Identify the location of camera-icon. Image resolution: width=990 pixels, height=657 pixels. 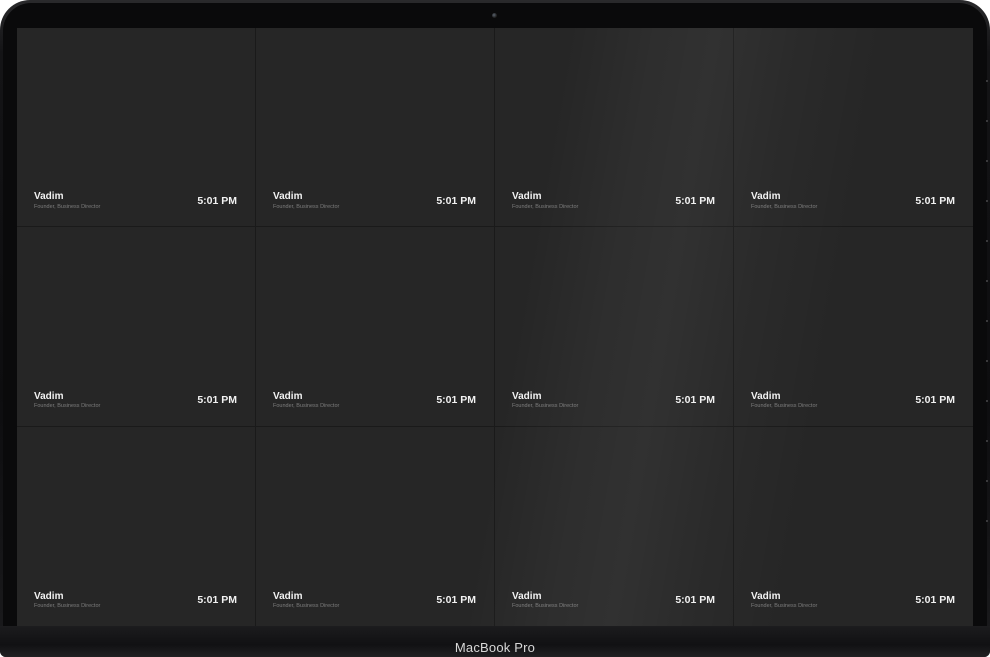
(494, 15).